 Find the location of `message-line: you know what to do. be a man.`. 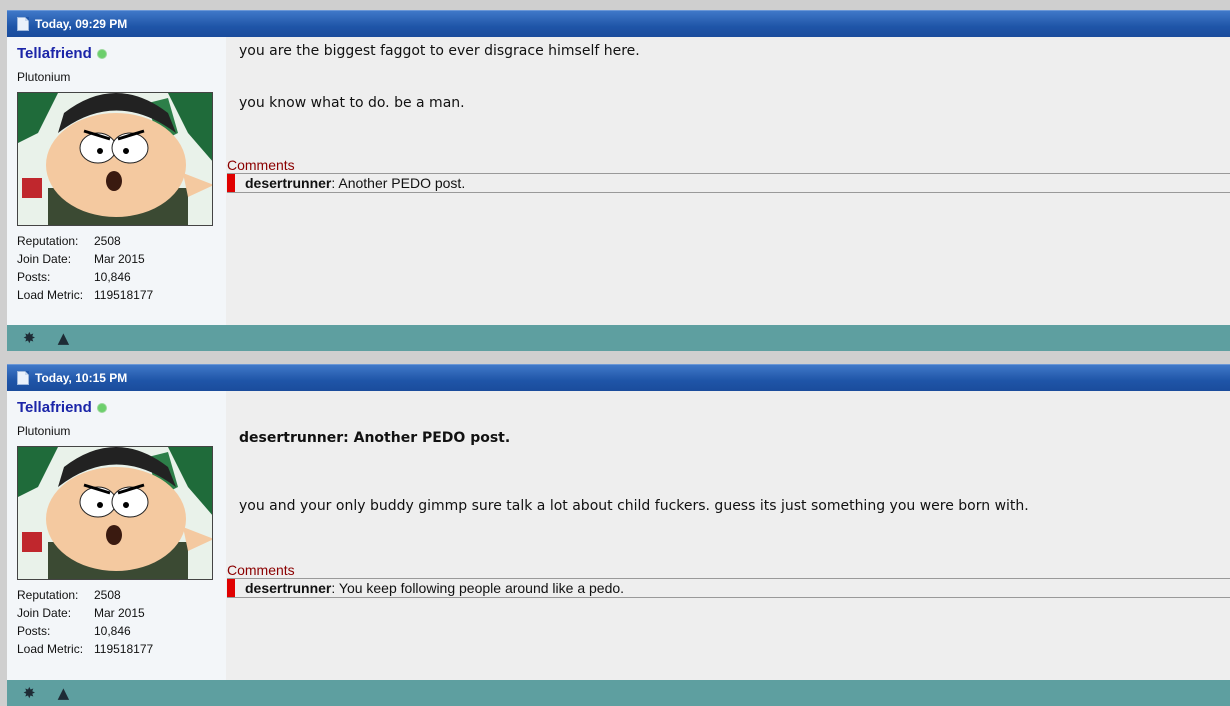

message-line: you know what to do. be a man. is located at coordinates (352, 103).